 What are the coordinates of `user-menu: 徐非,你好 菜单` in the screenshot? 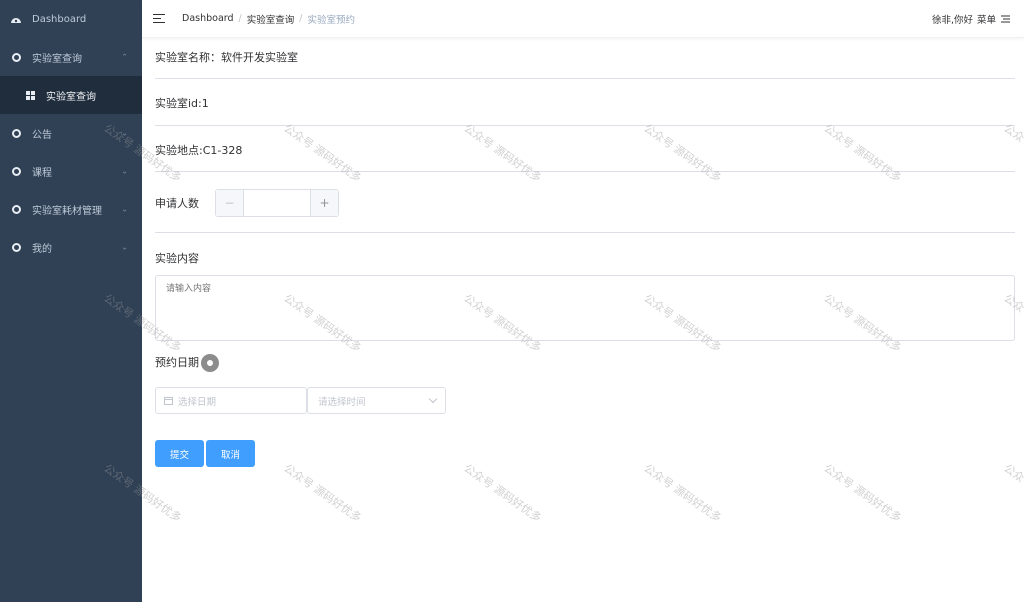 It's located at (971, 19).